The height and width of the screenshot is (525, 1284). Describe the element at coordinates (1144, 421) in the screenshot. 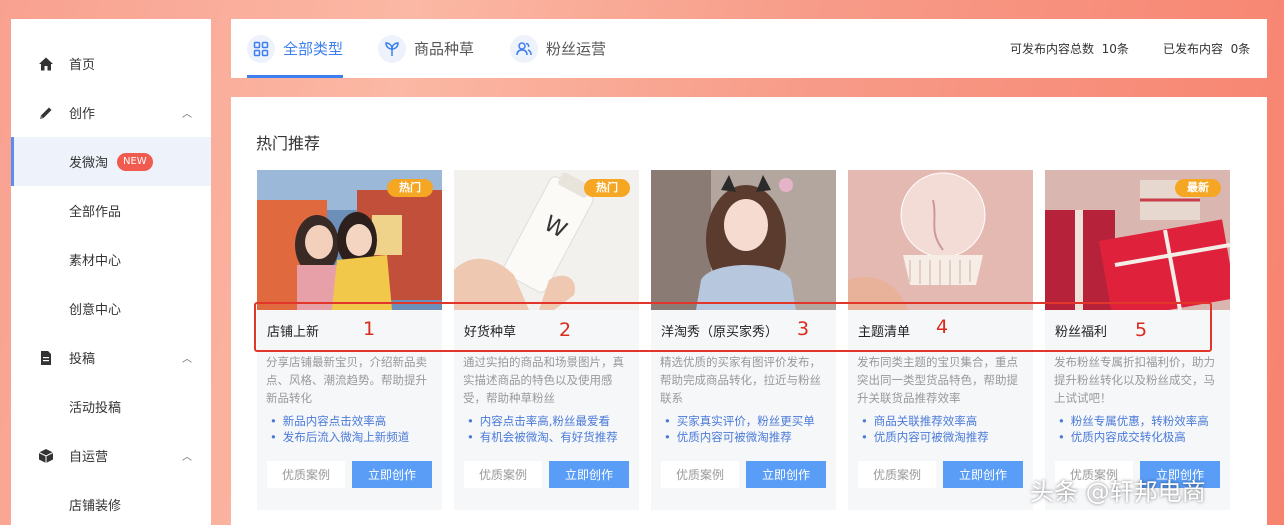

I see `benefit-item: 粉丝专属优惠，转粉效率高` at that location.